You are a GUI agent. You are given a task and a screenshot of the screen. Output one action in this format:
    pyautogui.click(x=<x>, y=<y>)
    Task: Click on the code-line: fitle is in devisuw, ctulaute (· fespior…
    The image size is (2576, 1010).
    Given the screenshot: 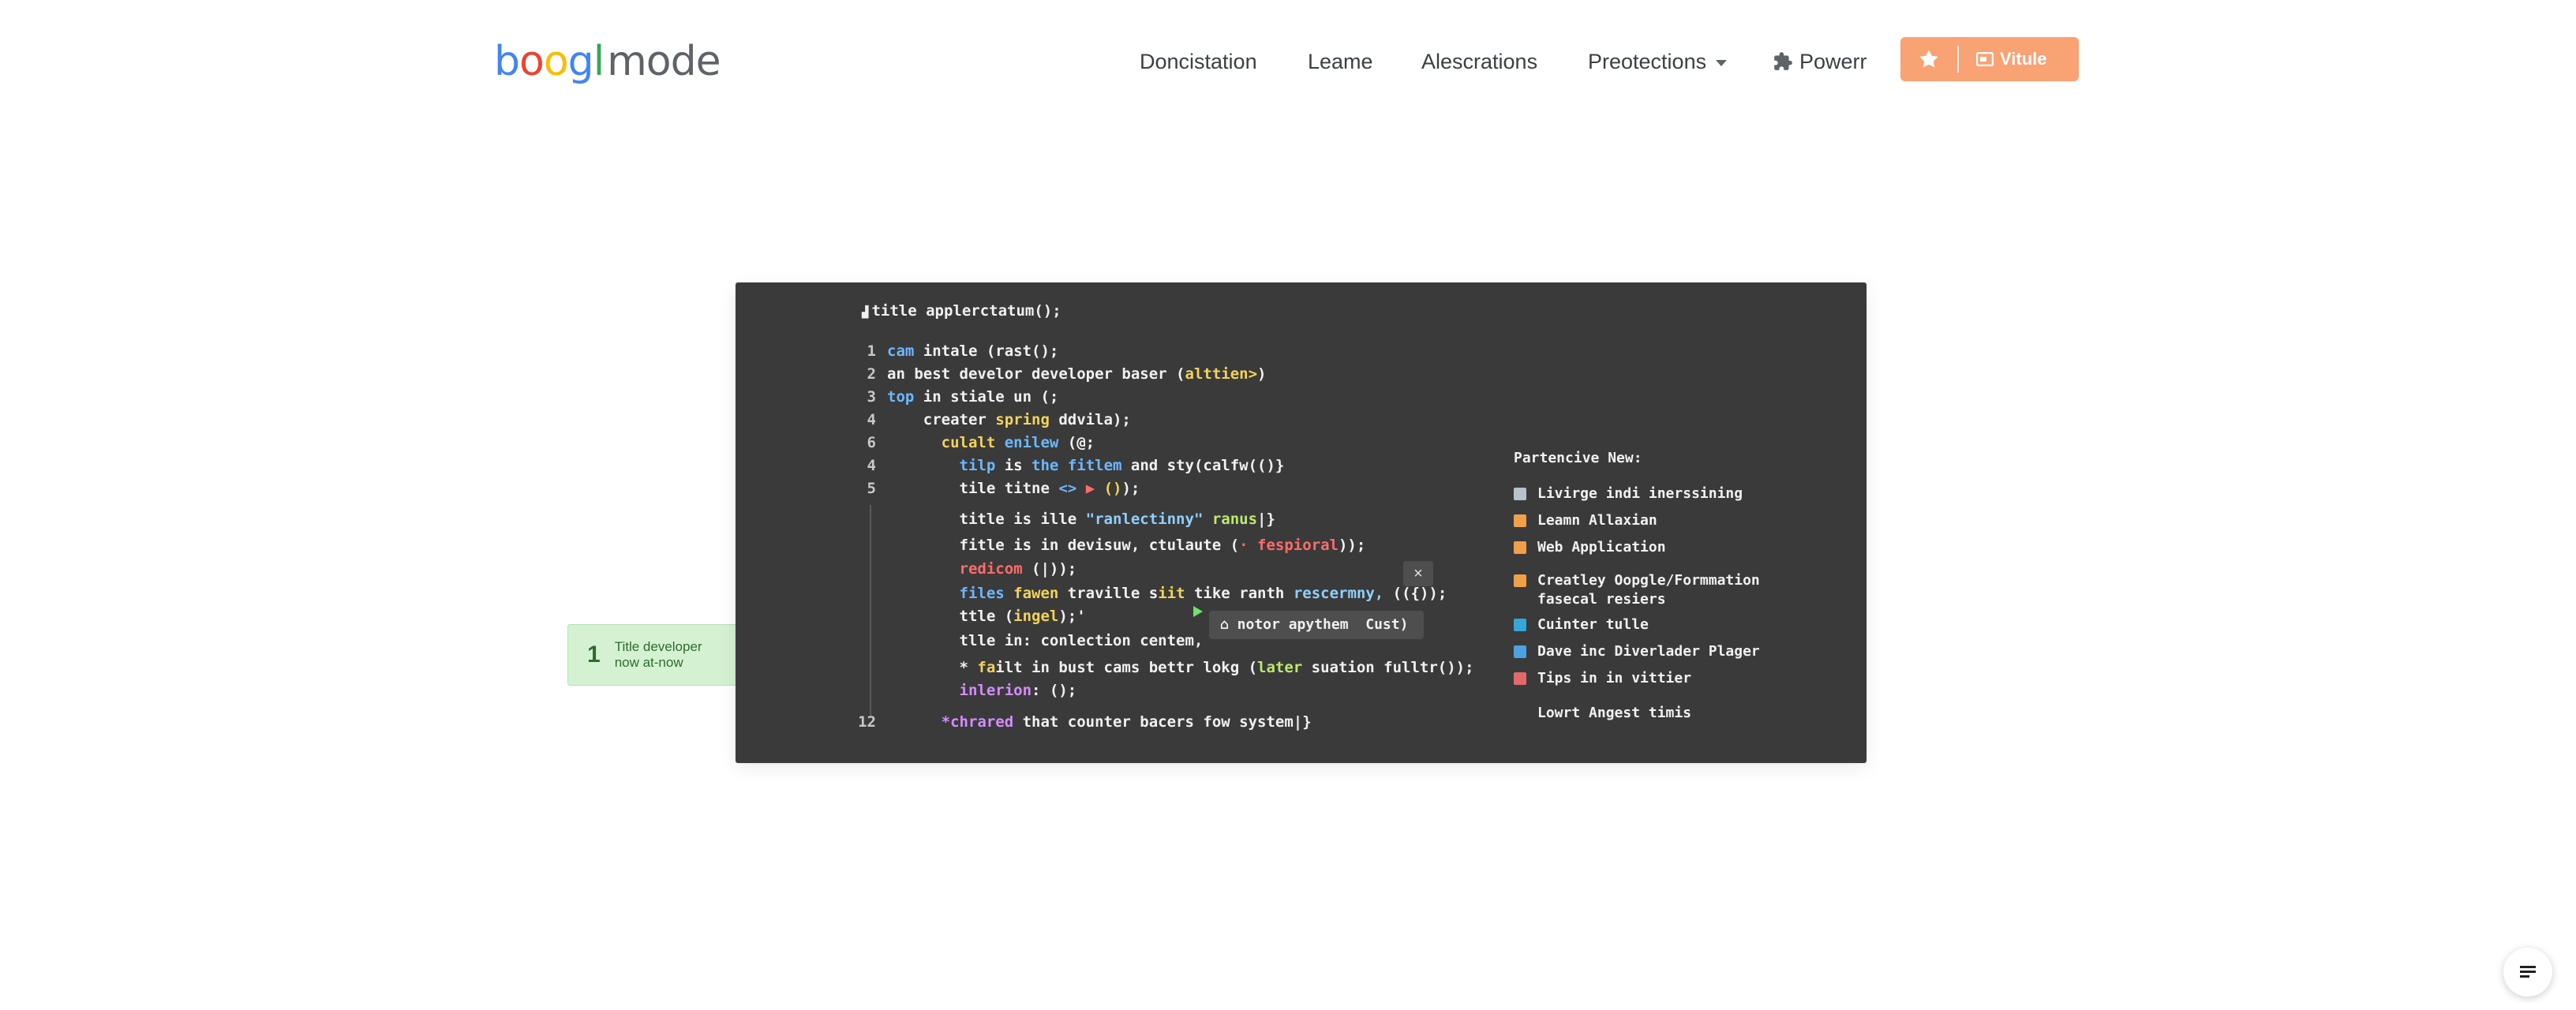 What is the action you would take?
    pyautogui.click(x=1126, y=545)
    